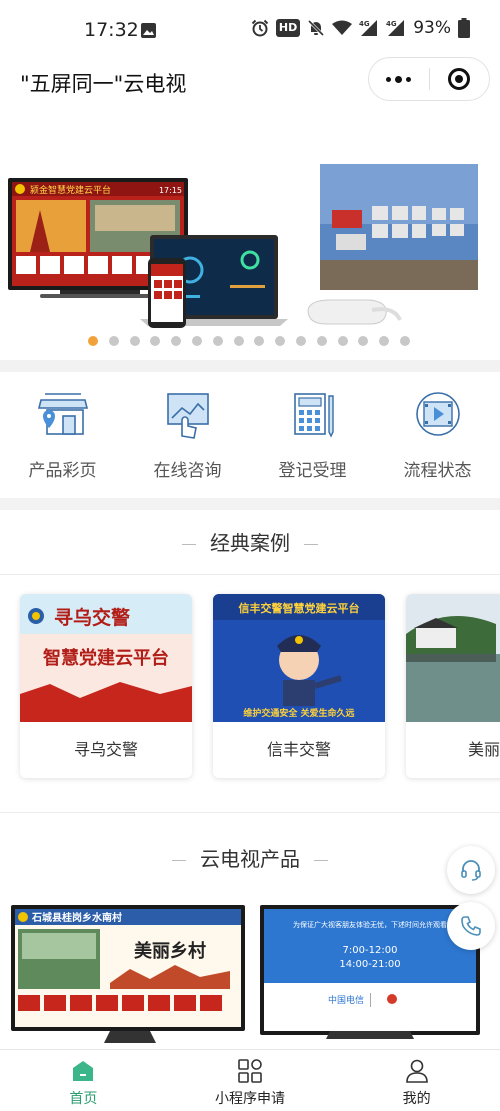 The image size is (500, 1111). Describe the element at coordinates (453, 658) in the screenshot. I see `case-image-village` at that location.